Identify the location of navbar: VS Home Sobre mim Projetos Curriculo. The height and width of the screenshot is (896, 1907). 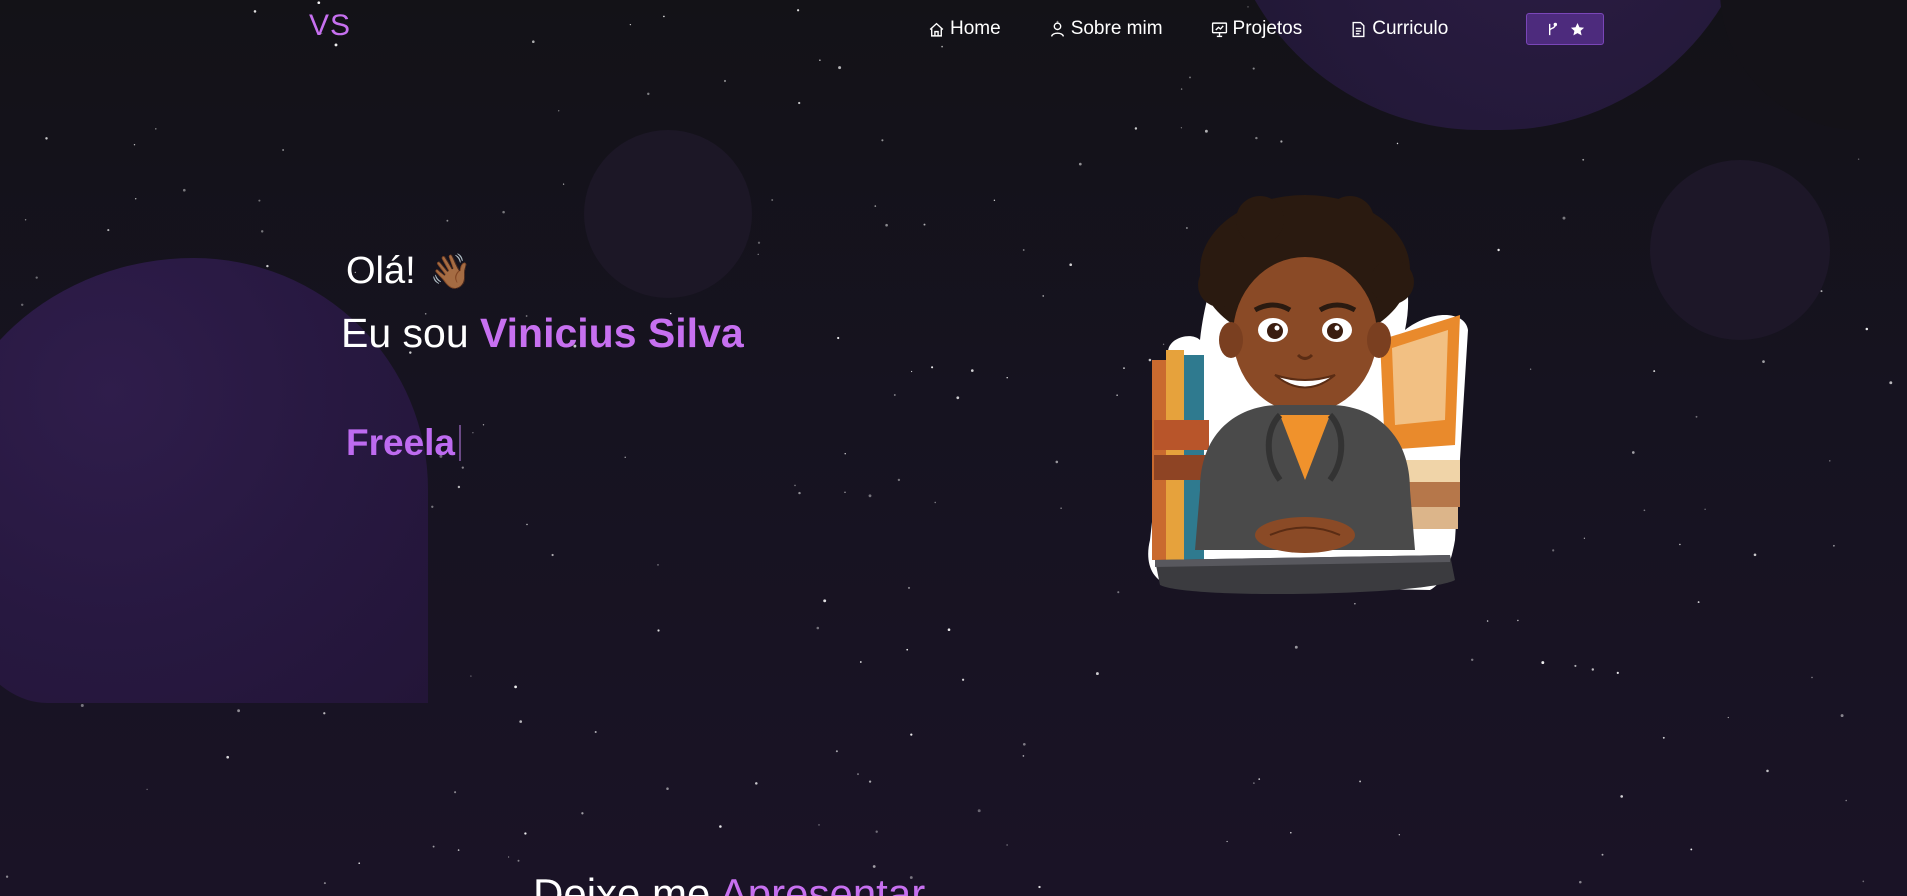
(953, 29).